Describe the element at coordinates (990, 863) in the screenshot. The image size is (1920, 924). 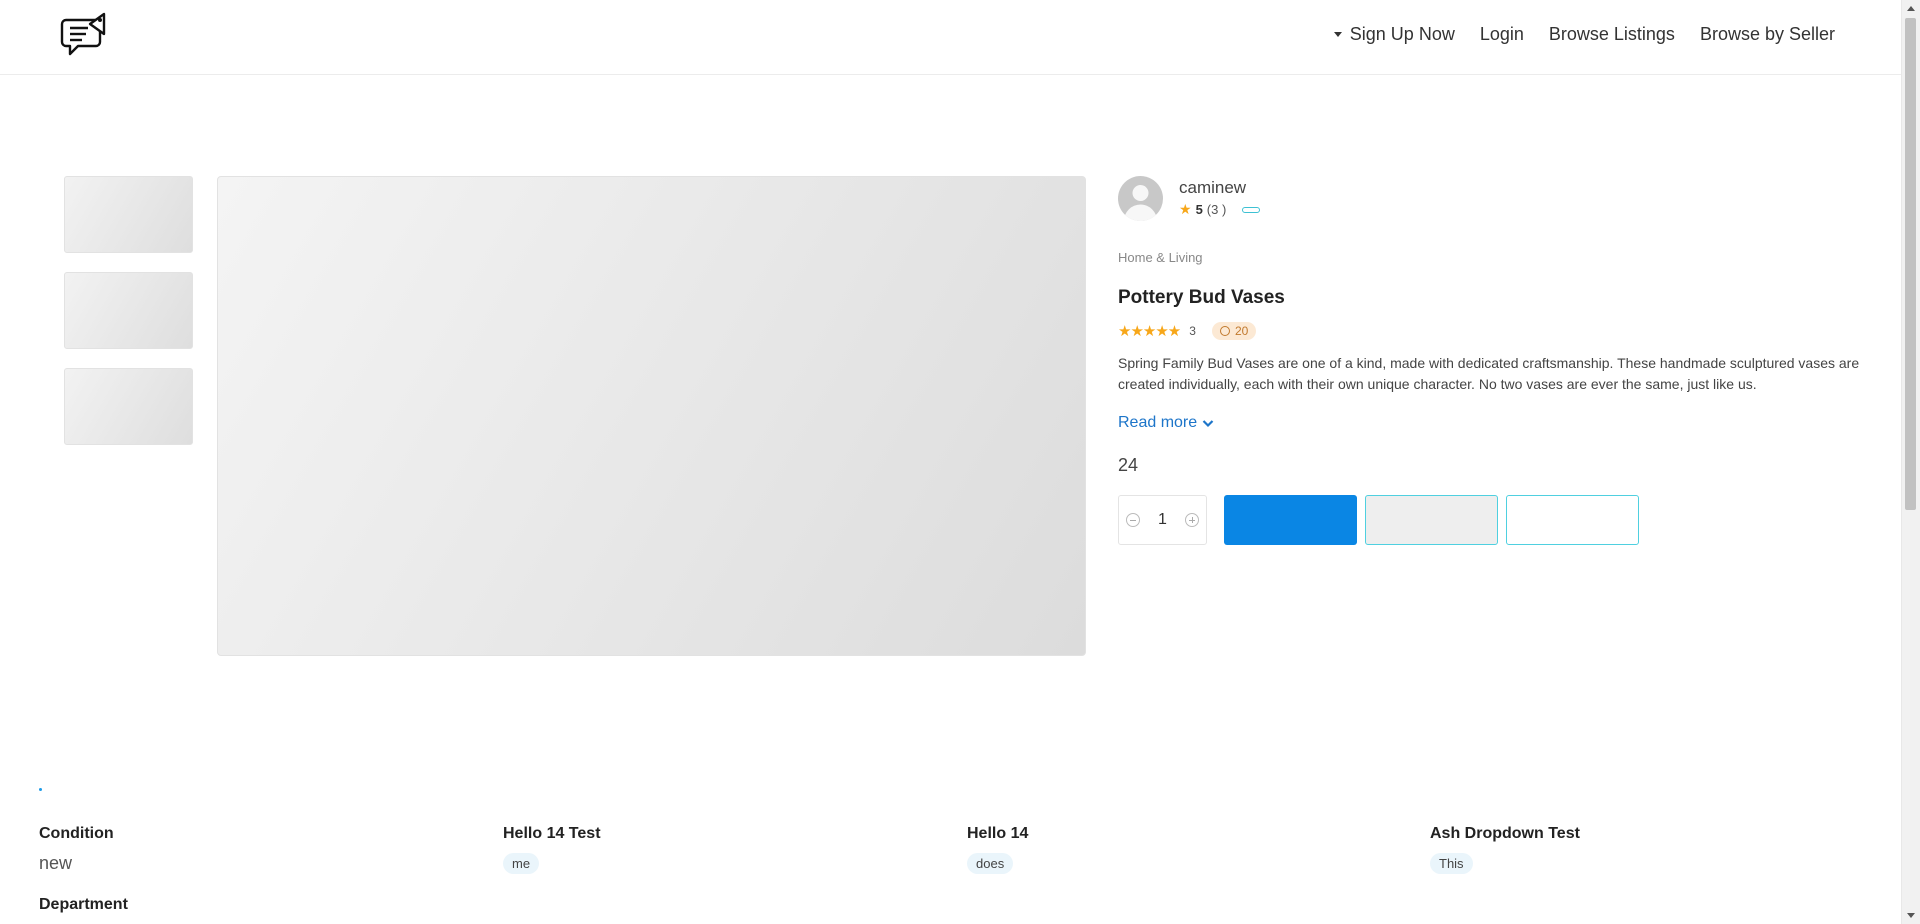
I see `attr-chip-hello-14: does` at that location.